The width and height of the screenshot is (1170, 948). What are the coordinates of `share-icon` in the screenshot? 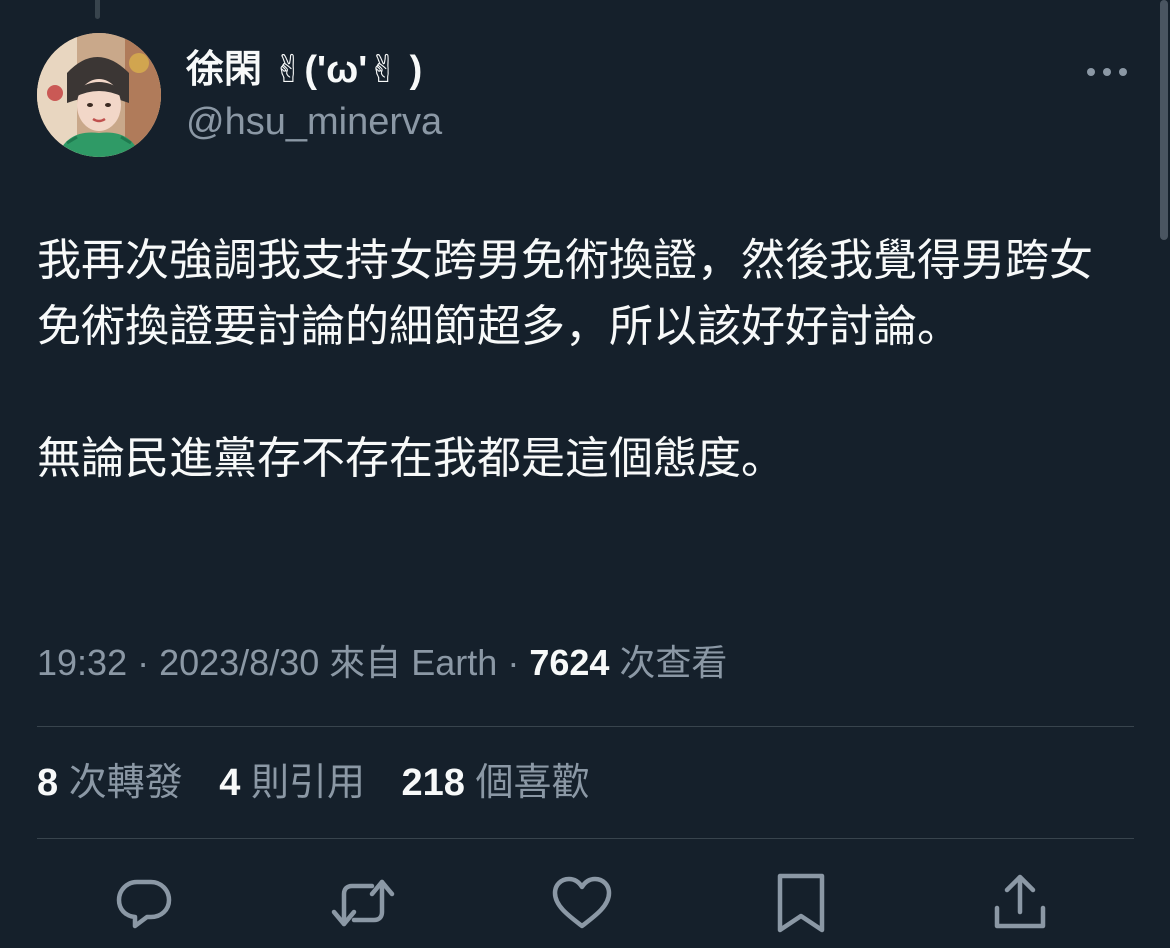 It's located at (1020, 901).